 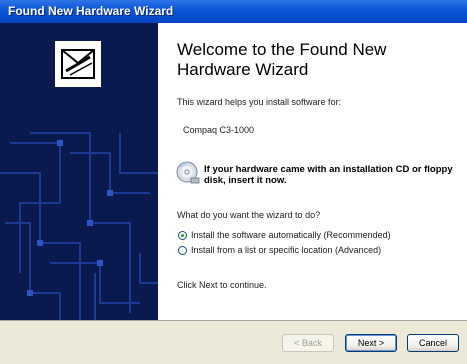 I want to click on next-button: Next >, so click(x=371, y=343).